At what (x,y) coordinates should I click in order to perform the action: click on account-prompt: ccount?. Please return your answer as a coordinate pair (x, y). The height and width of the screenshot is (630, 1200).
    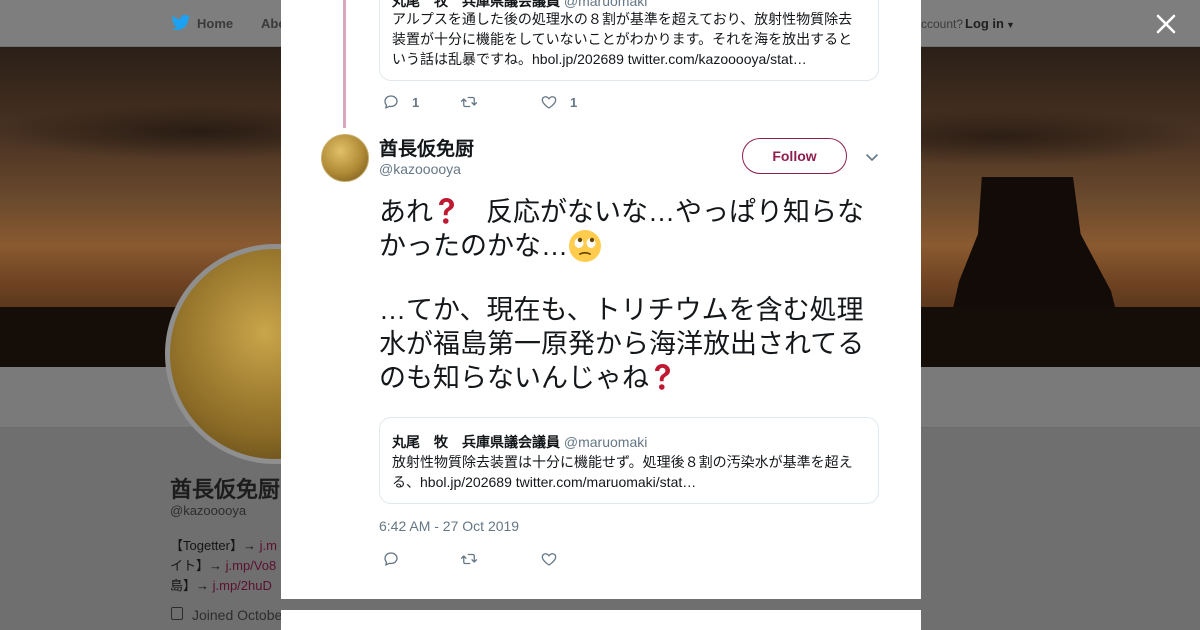
    Looking at the image, I should click on (942, 24).